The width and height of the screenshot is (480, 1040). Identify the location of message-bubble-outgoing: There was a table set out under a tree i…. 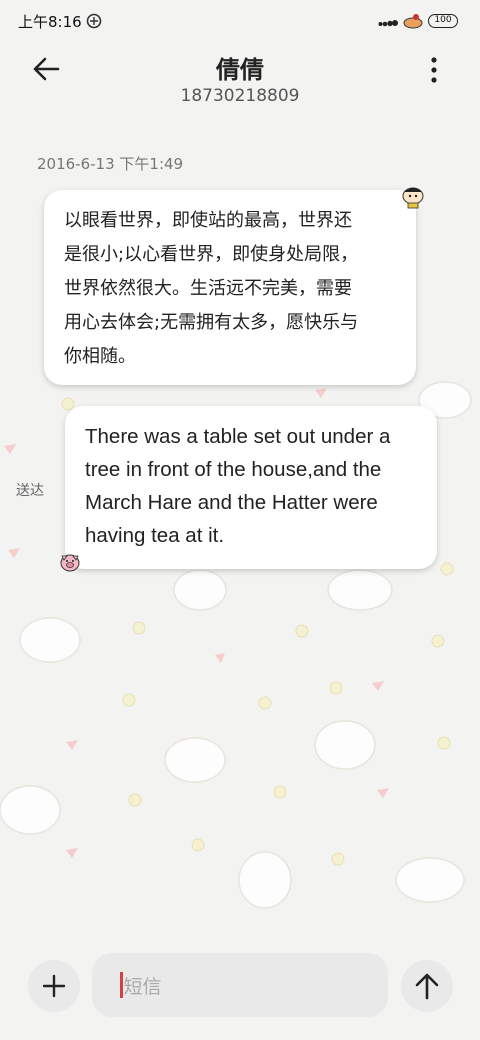
(251, 487).